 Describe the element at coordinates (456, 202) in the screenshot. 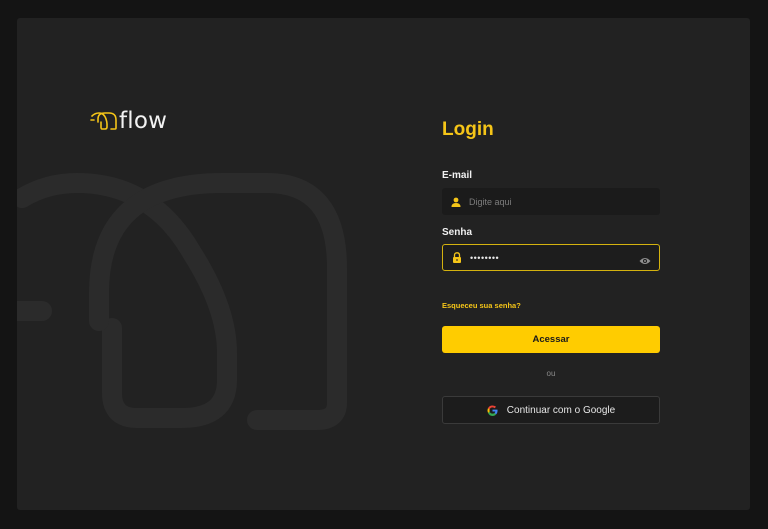

I see `user-icon` at that location.